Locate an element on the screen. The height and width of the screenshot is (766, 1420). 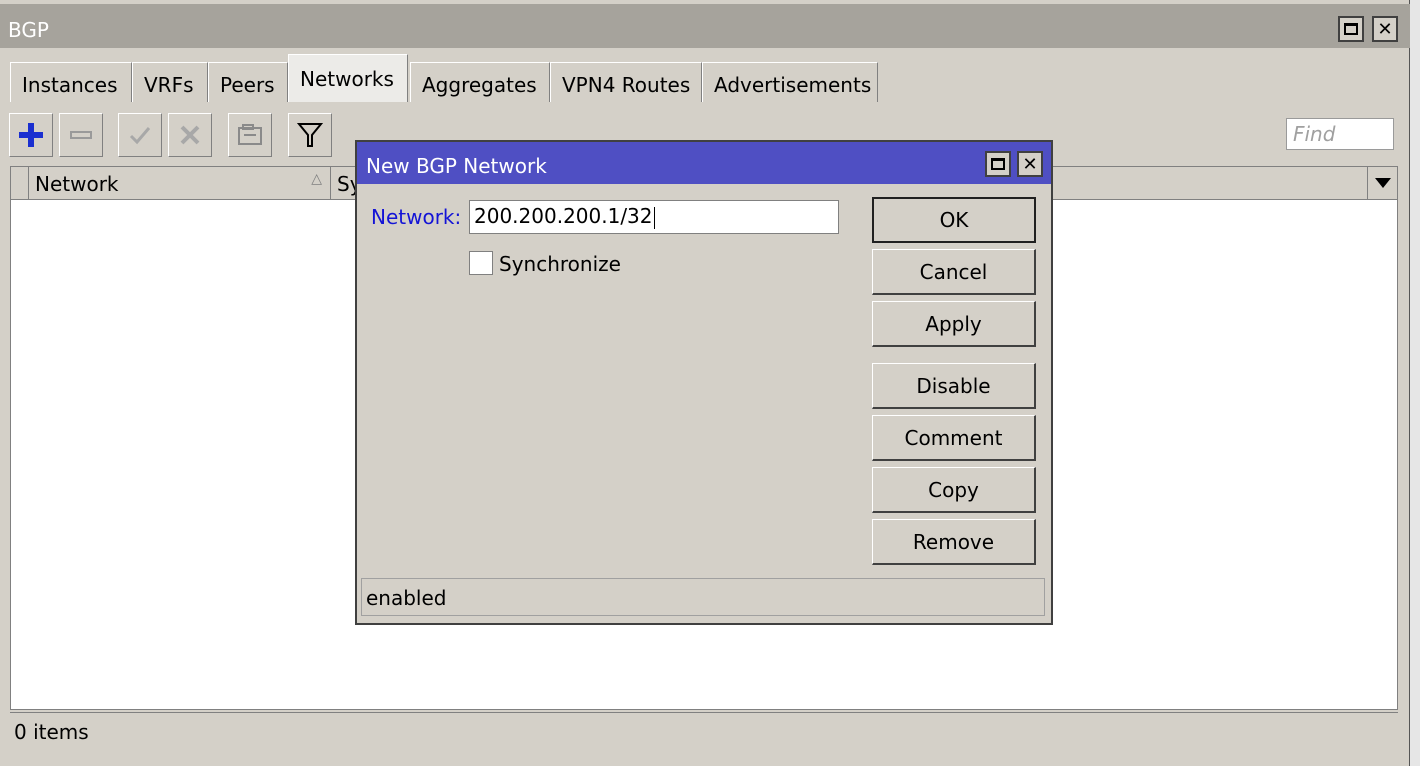
tab-vrfs: VRFs is located at coordinates (170, 82).